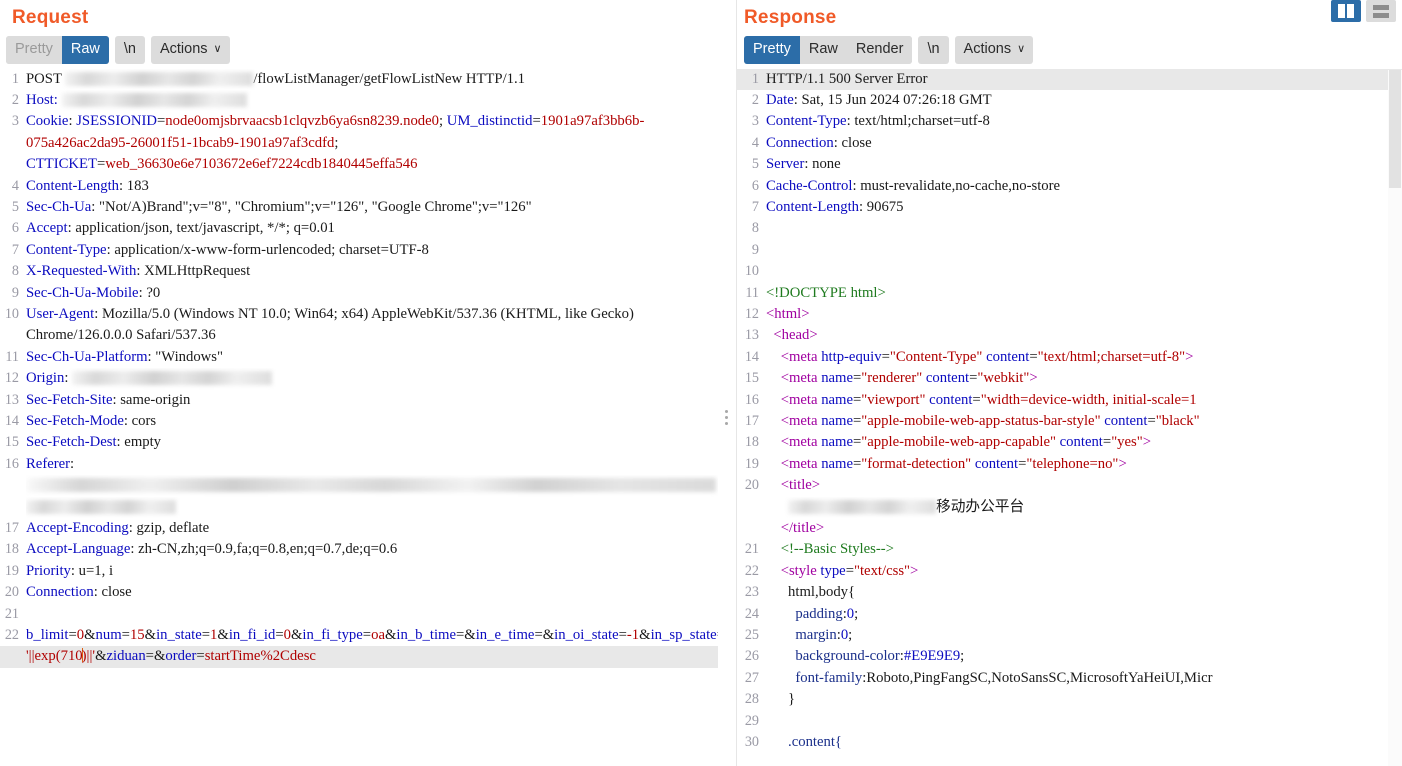 The width and height of the screenshot is (1402, 766). What do you see at coordinates (287, 635) in the screenshot?
I see `code-token: 0` at bounding box center [287, 635].